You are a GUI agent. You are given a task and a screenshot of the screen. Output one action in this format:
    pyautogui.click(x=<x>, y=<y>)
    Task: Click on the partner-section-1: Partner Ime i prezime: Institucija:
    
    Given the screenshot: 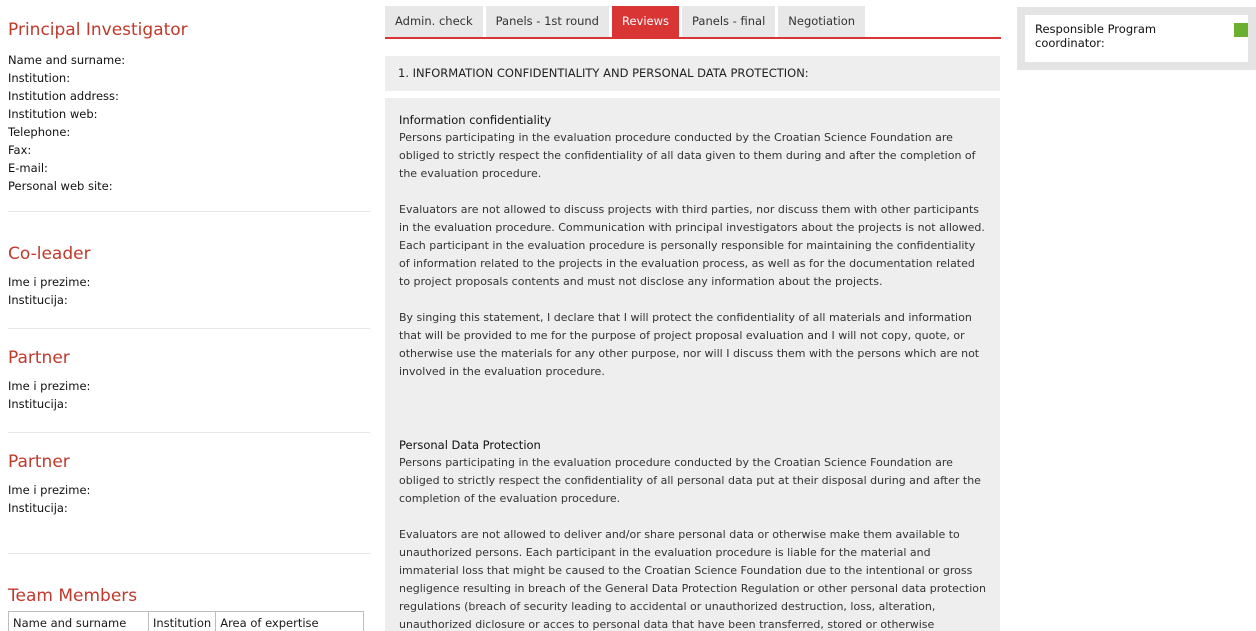 What is the action you would take?
    pyautogui.click(x=49, y=380)
    